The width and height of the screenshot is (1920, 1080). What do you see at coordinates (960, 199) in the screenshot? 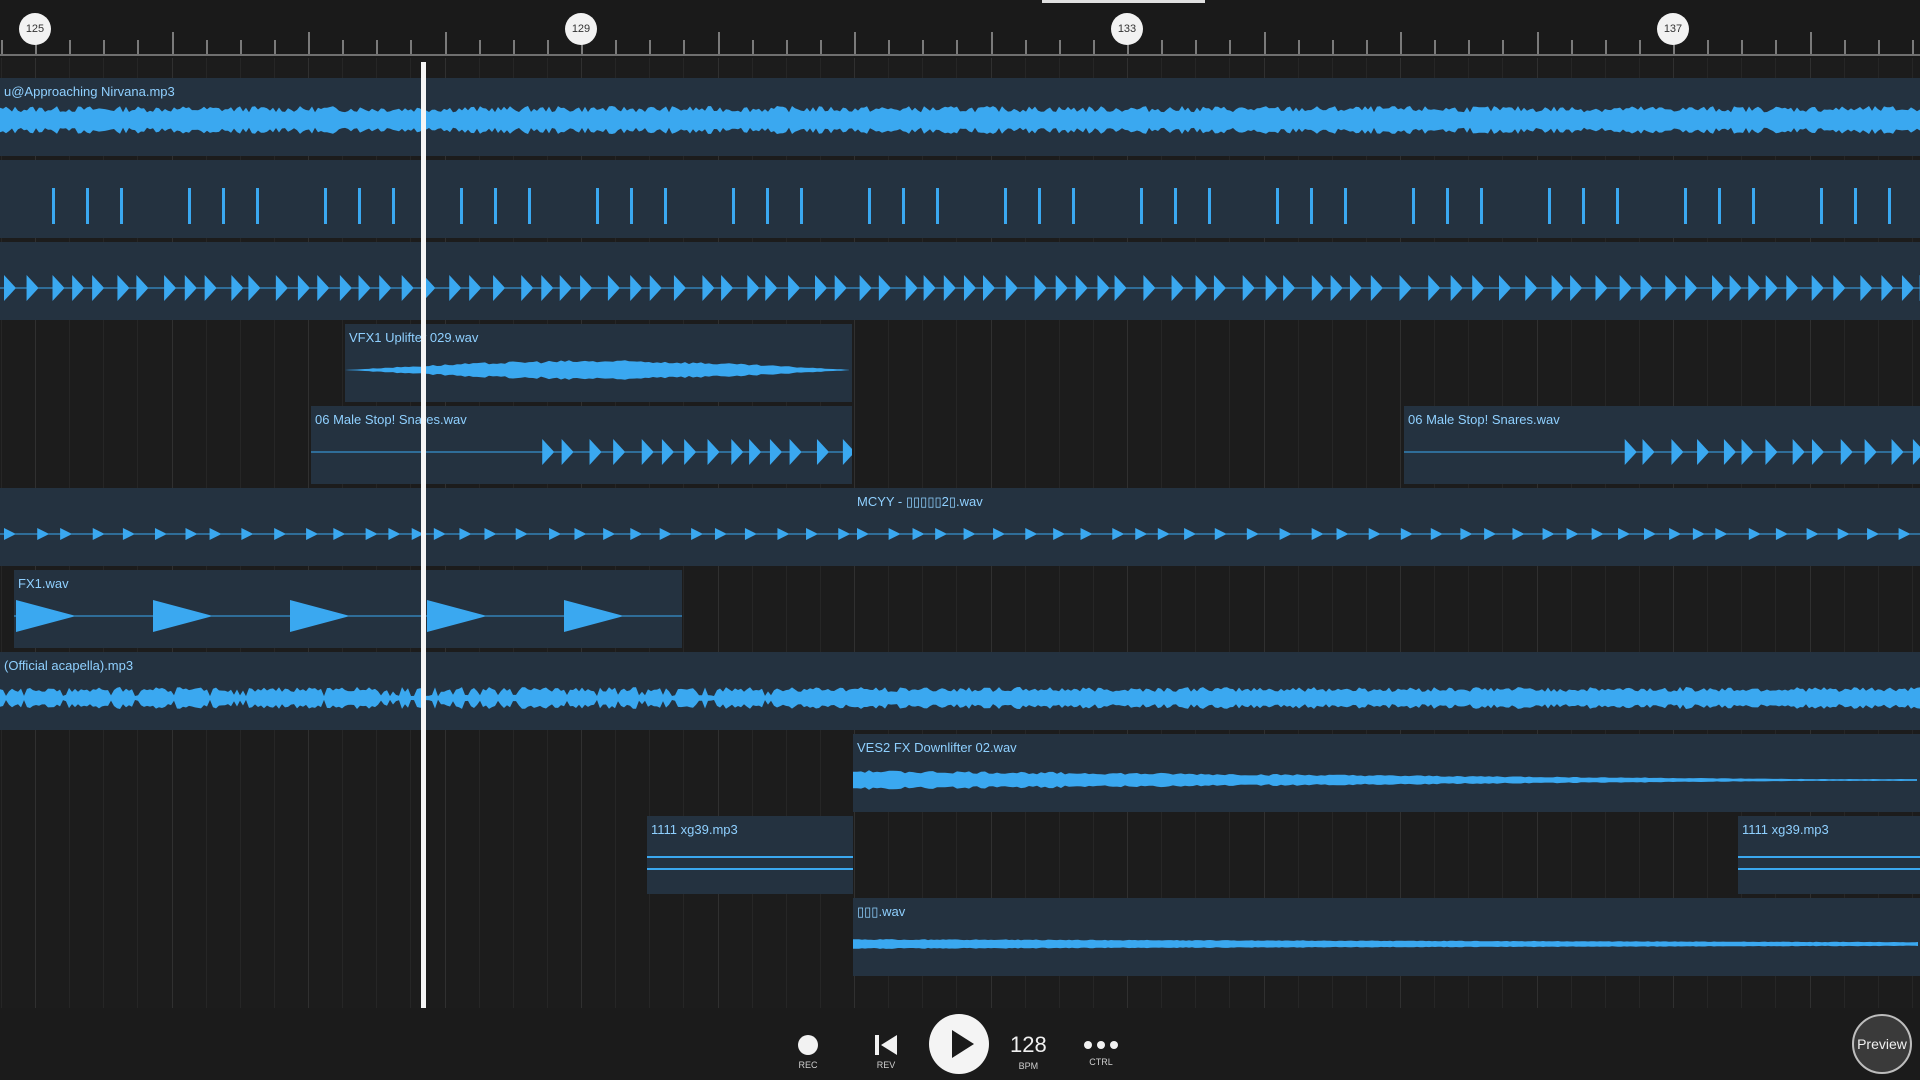
I see `clip-hits` at bounding box center [960, 199].